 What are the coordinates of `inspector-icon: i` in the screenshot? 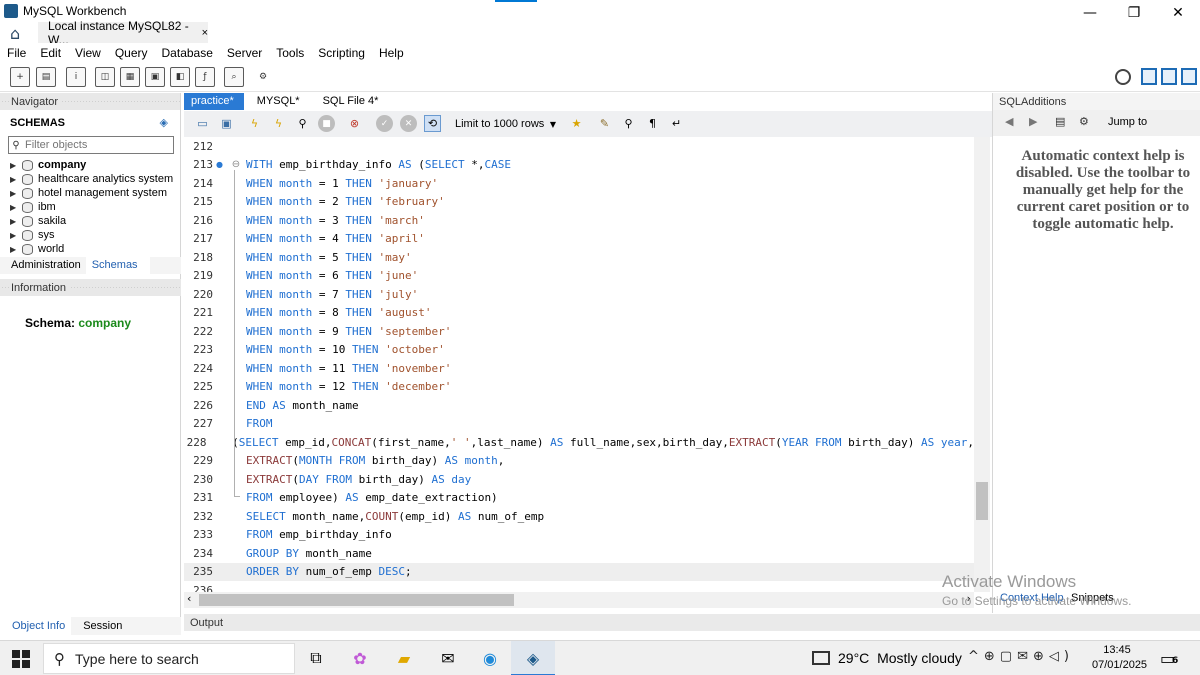 It's located at (76, 77).